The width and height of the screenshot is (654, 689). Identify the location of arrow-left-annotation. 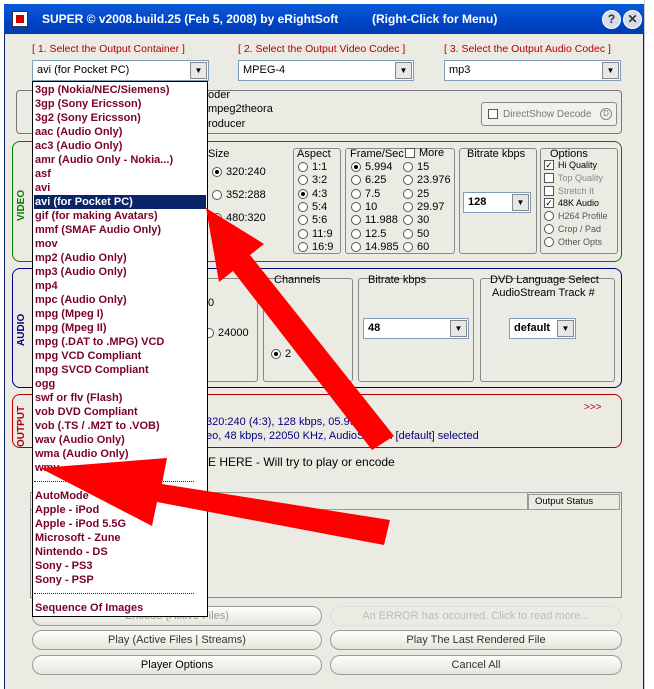
(215, 501).